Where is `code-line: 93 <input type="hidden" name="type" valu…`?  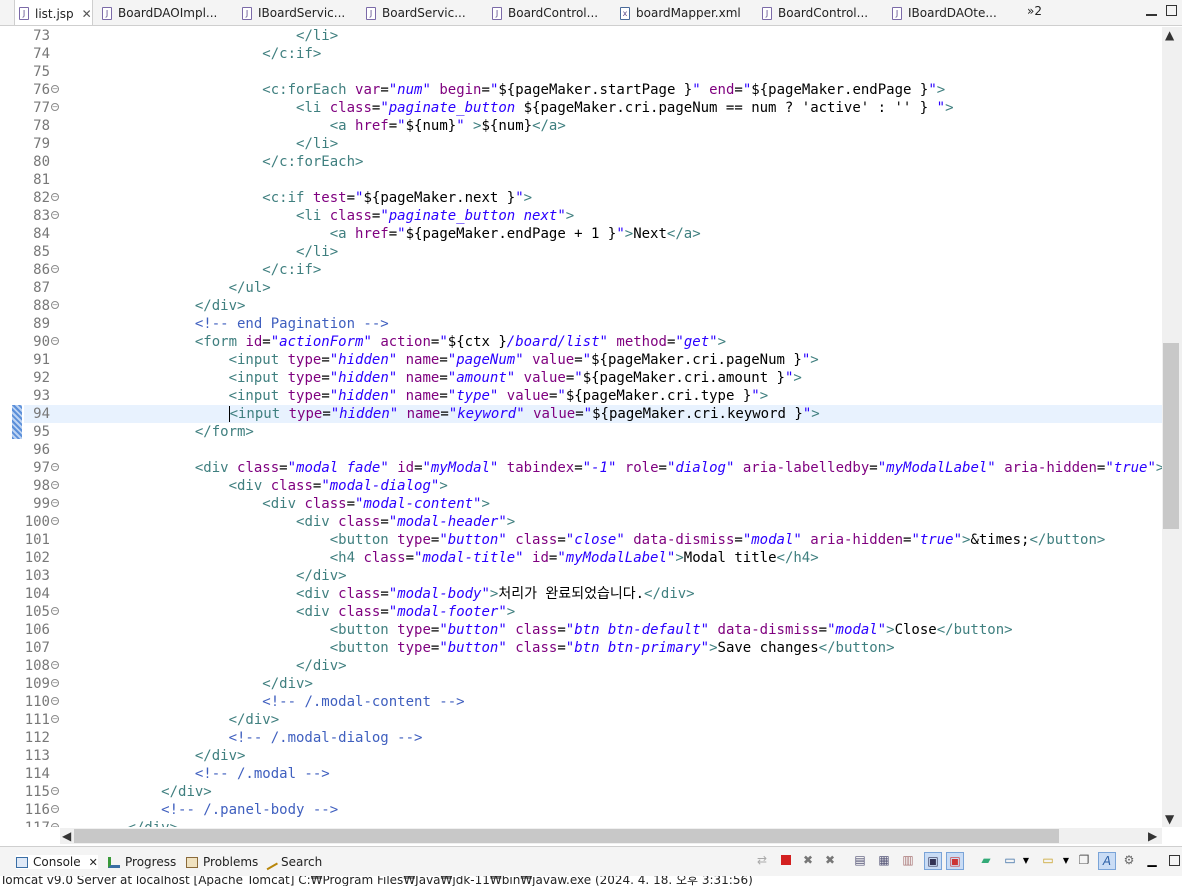
code-line: 93 <input type="hidden" name="type" valu… is located at coordinates (593, 396).